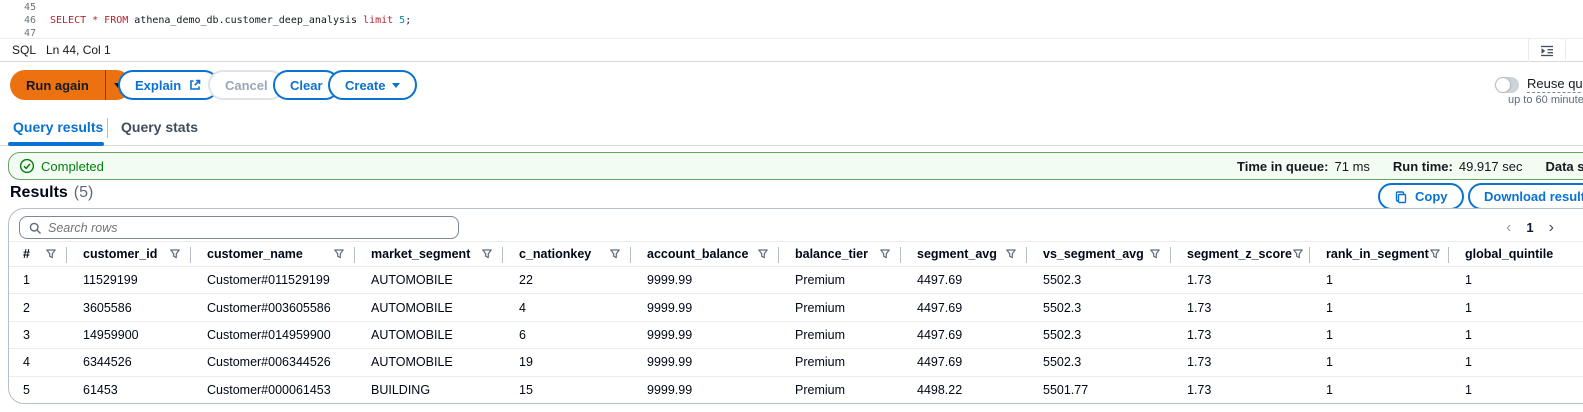 The height and width of the screenshot is (412, 1583). I want to click on column-label: customer_id, so click(120, 254).